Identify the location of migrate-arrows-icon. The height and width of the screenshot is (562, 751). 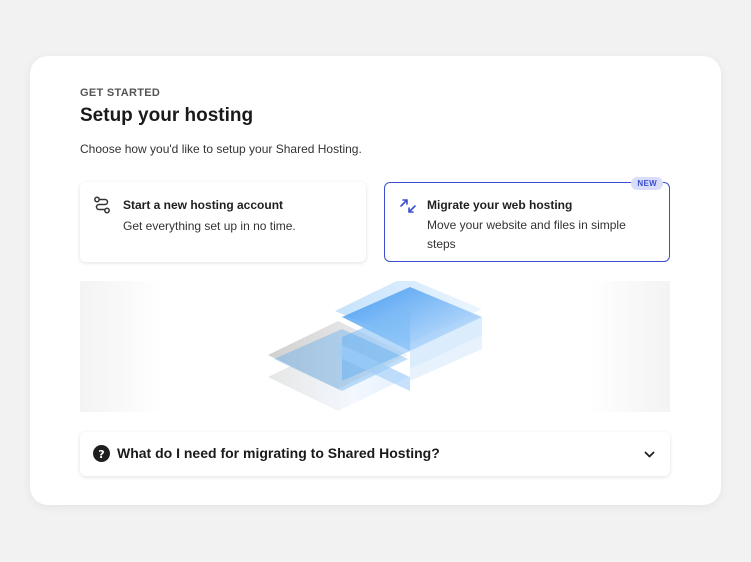
(408, 206).